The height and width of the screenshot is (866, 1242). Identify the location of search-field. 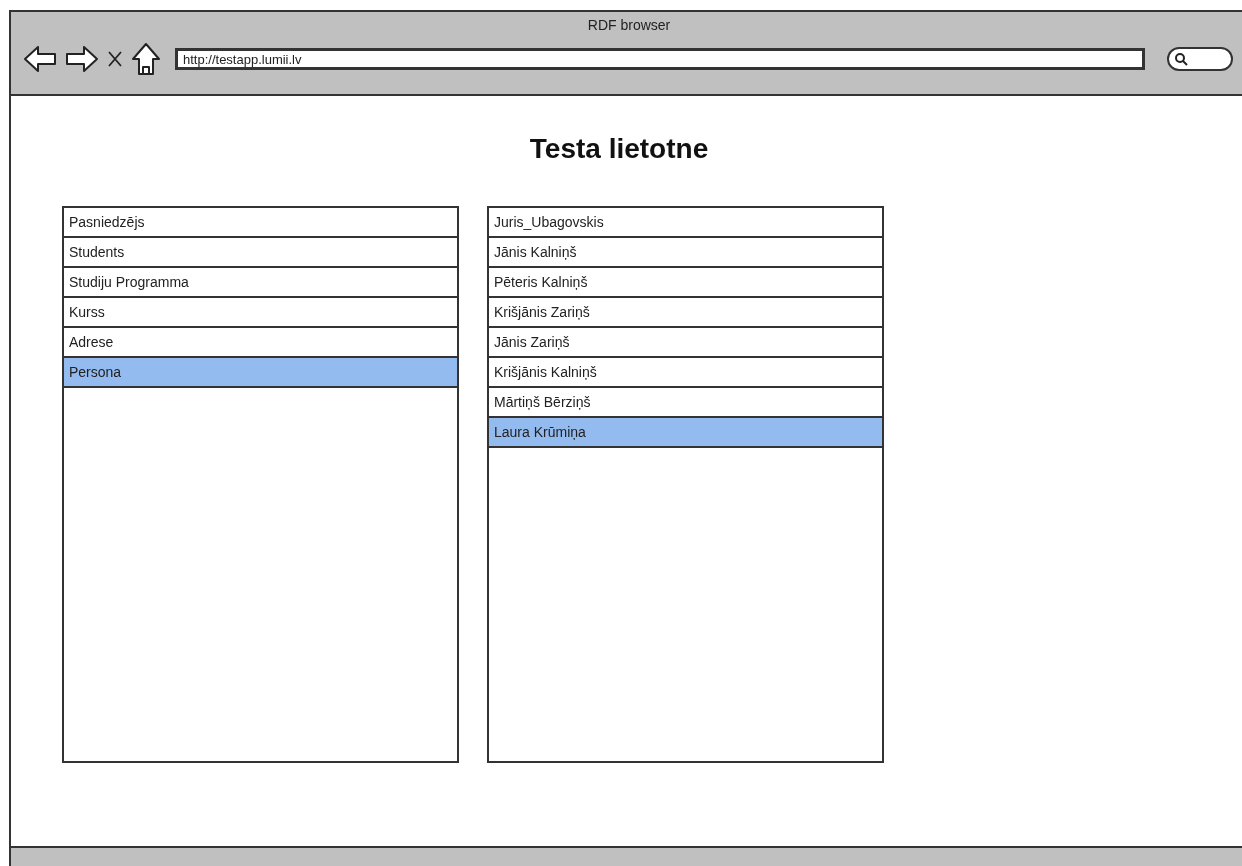
(1200, 59).